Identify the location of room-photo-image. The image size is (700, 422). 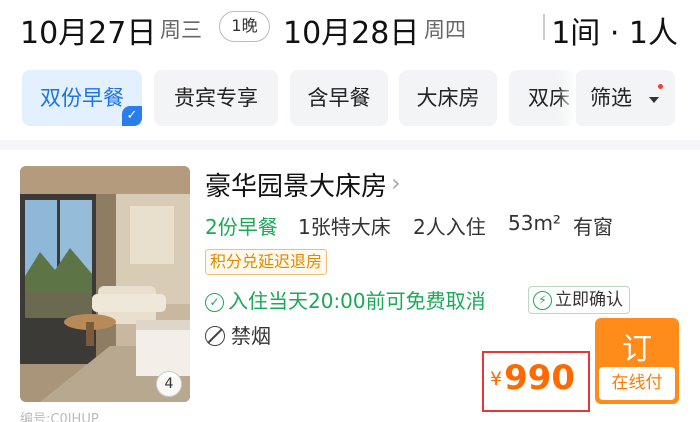
(105, 284).